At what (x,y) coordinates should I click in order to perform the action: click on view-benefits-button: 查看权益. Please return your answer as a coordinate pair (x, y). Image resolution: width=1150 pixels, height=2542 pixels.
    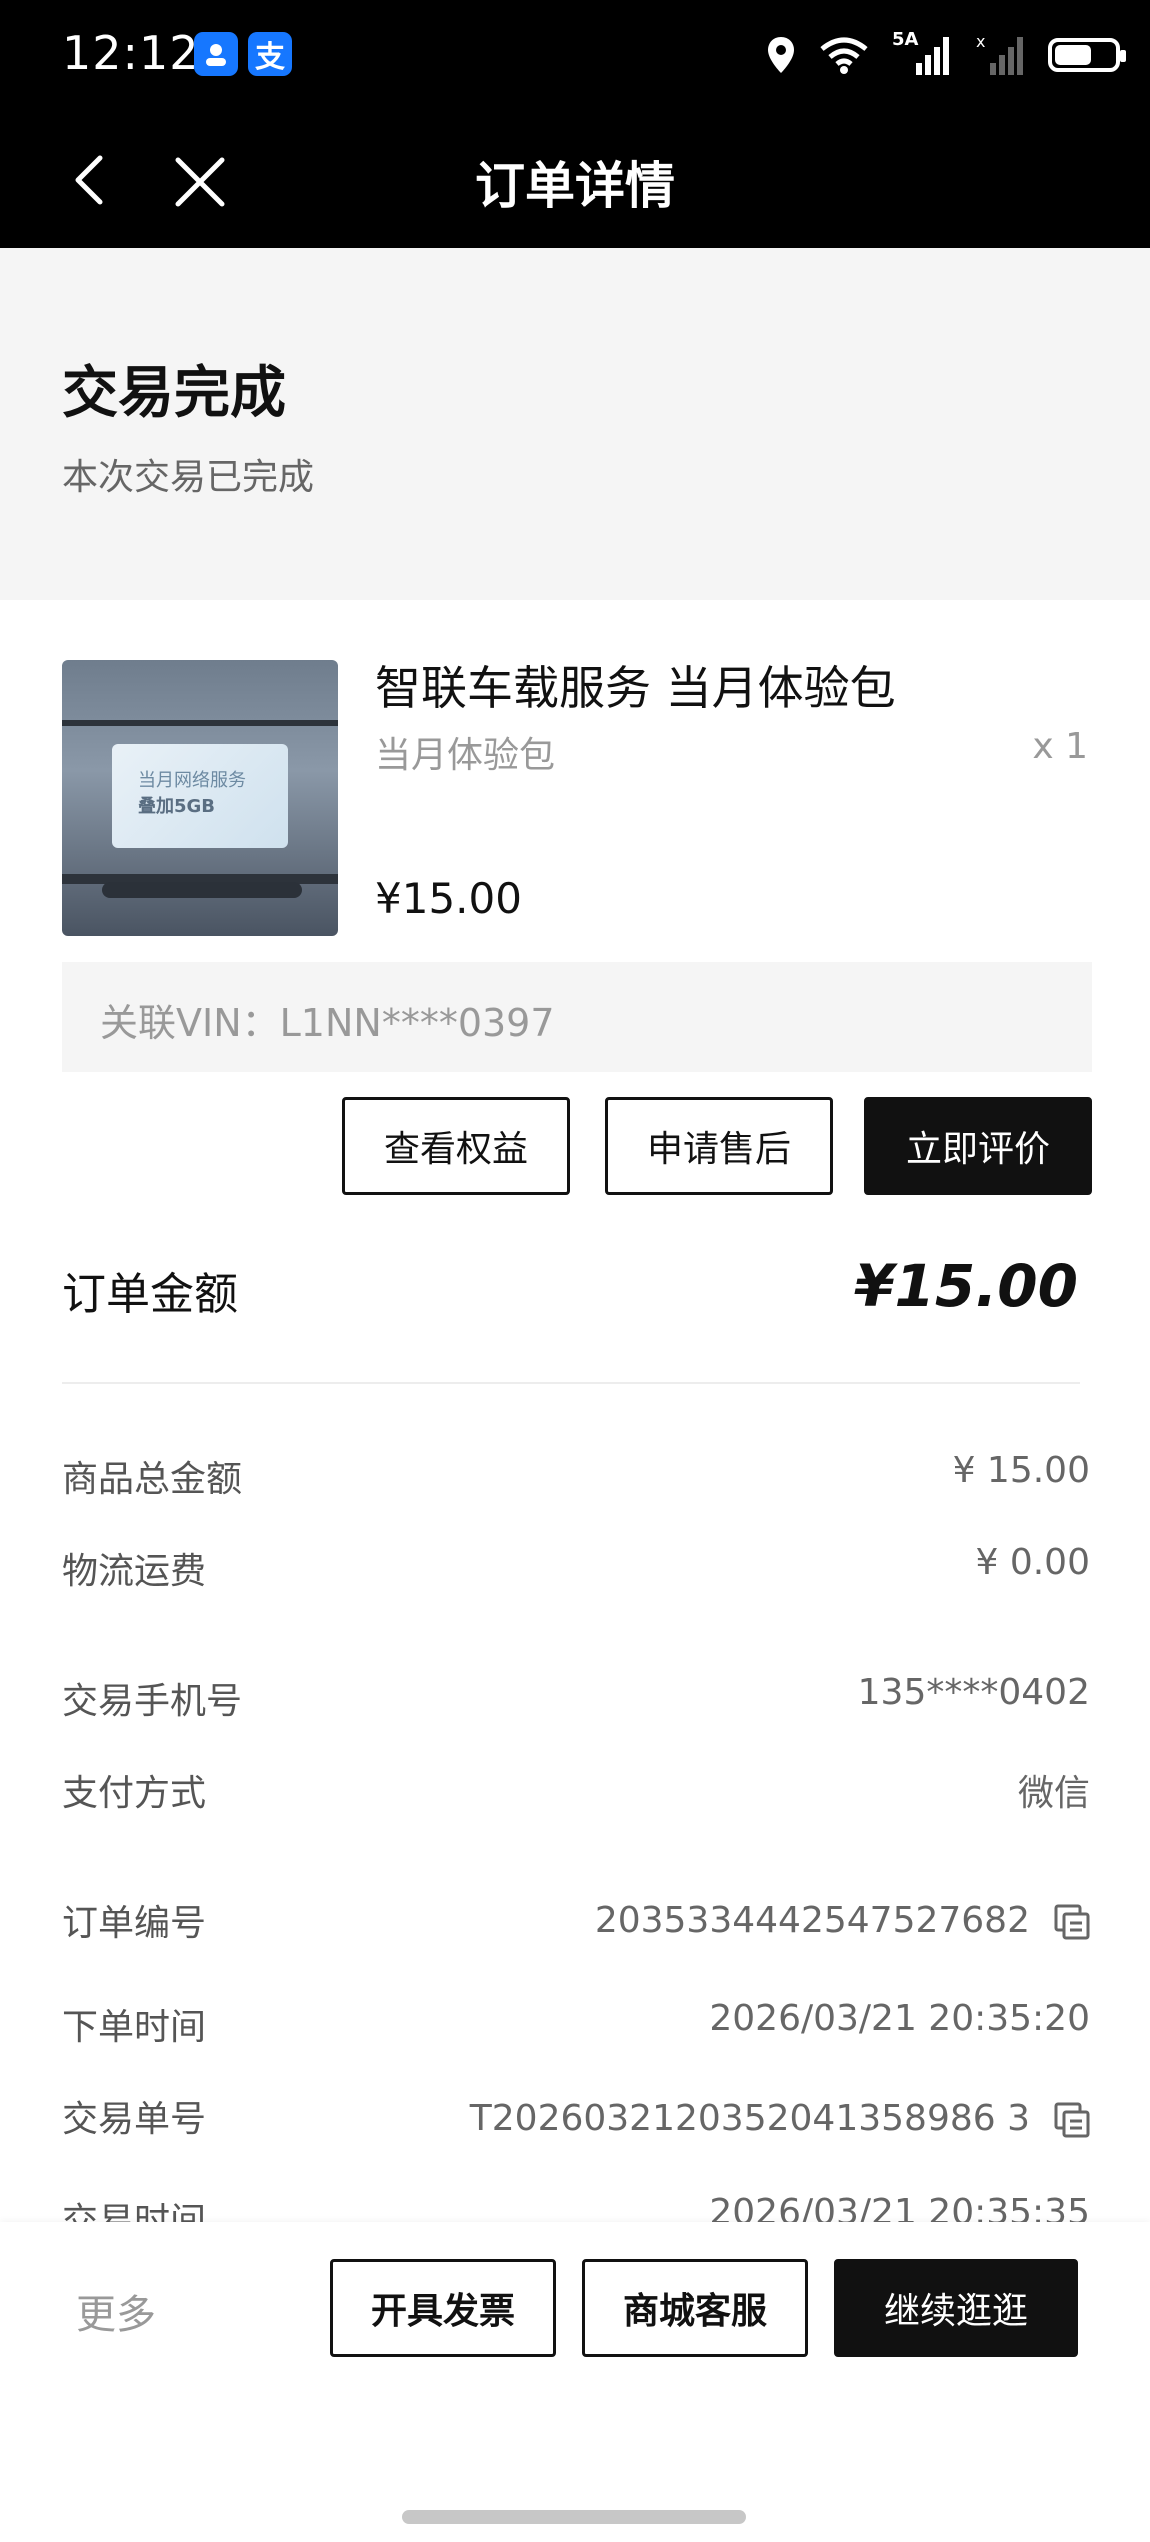
    Looking at the image, I should click on (456, 1146).